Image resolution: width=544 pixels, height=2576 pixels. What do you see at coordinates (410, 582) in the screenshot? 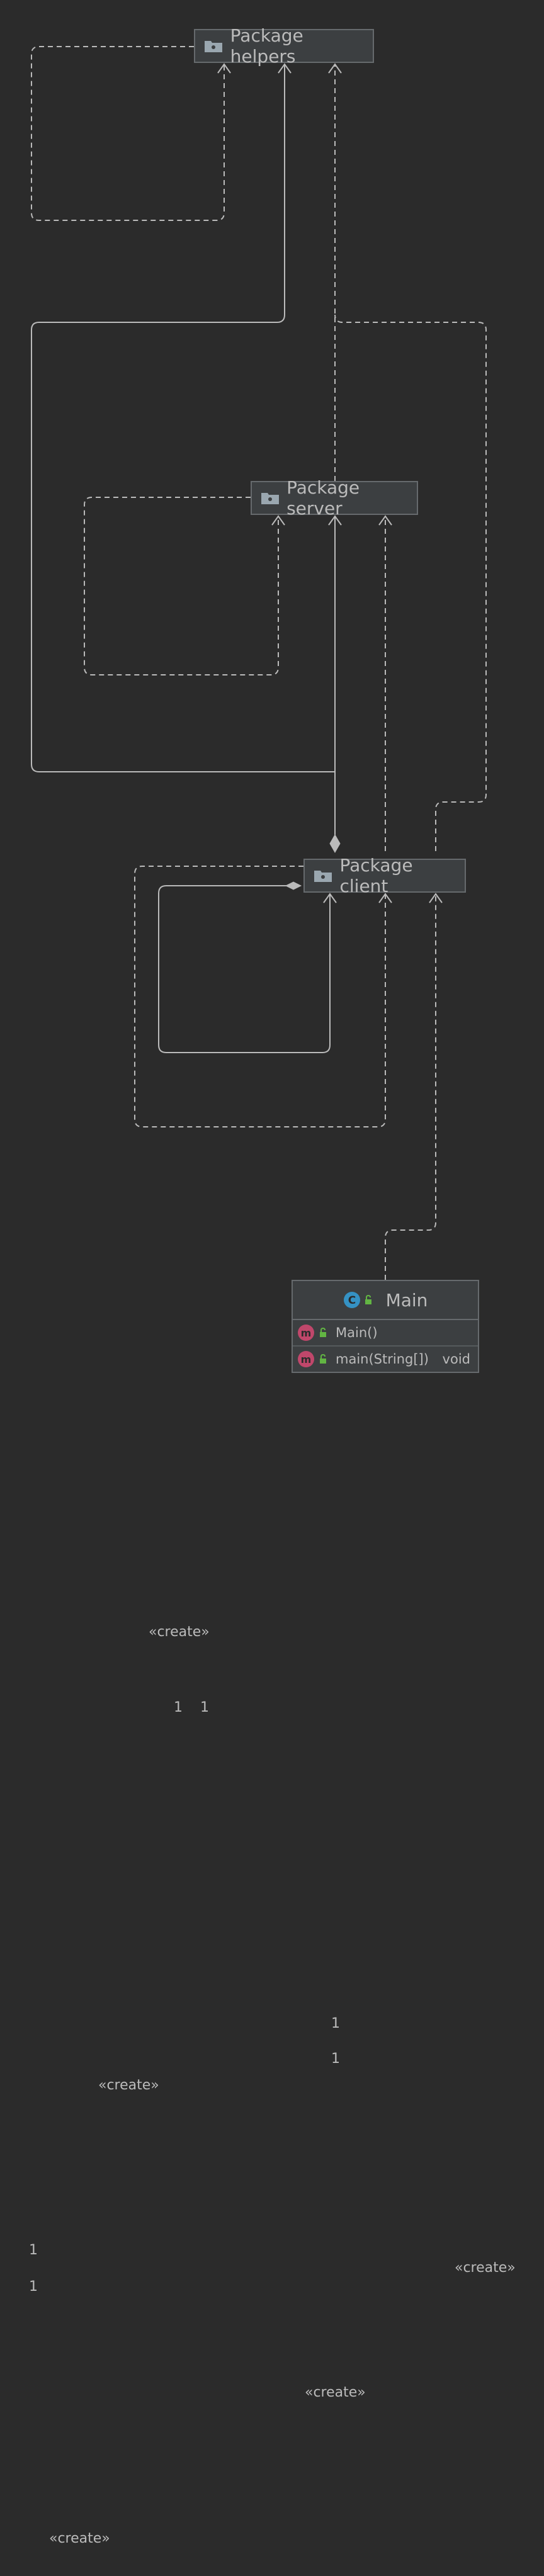
I see `edge-client-helpers-right` at bounding box center [410, 582].